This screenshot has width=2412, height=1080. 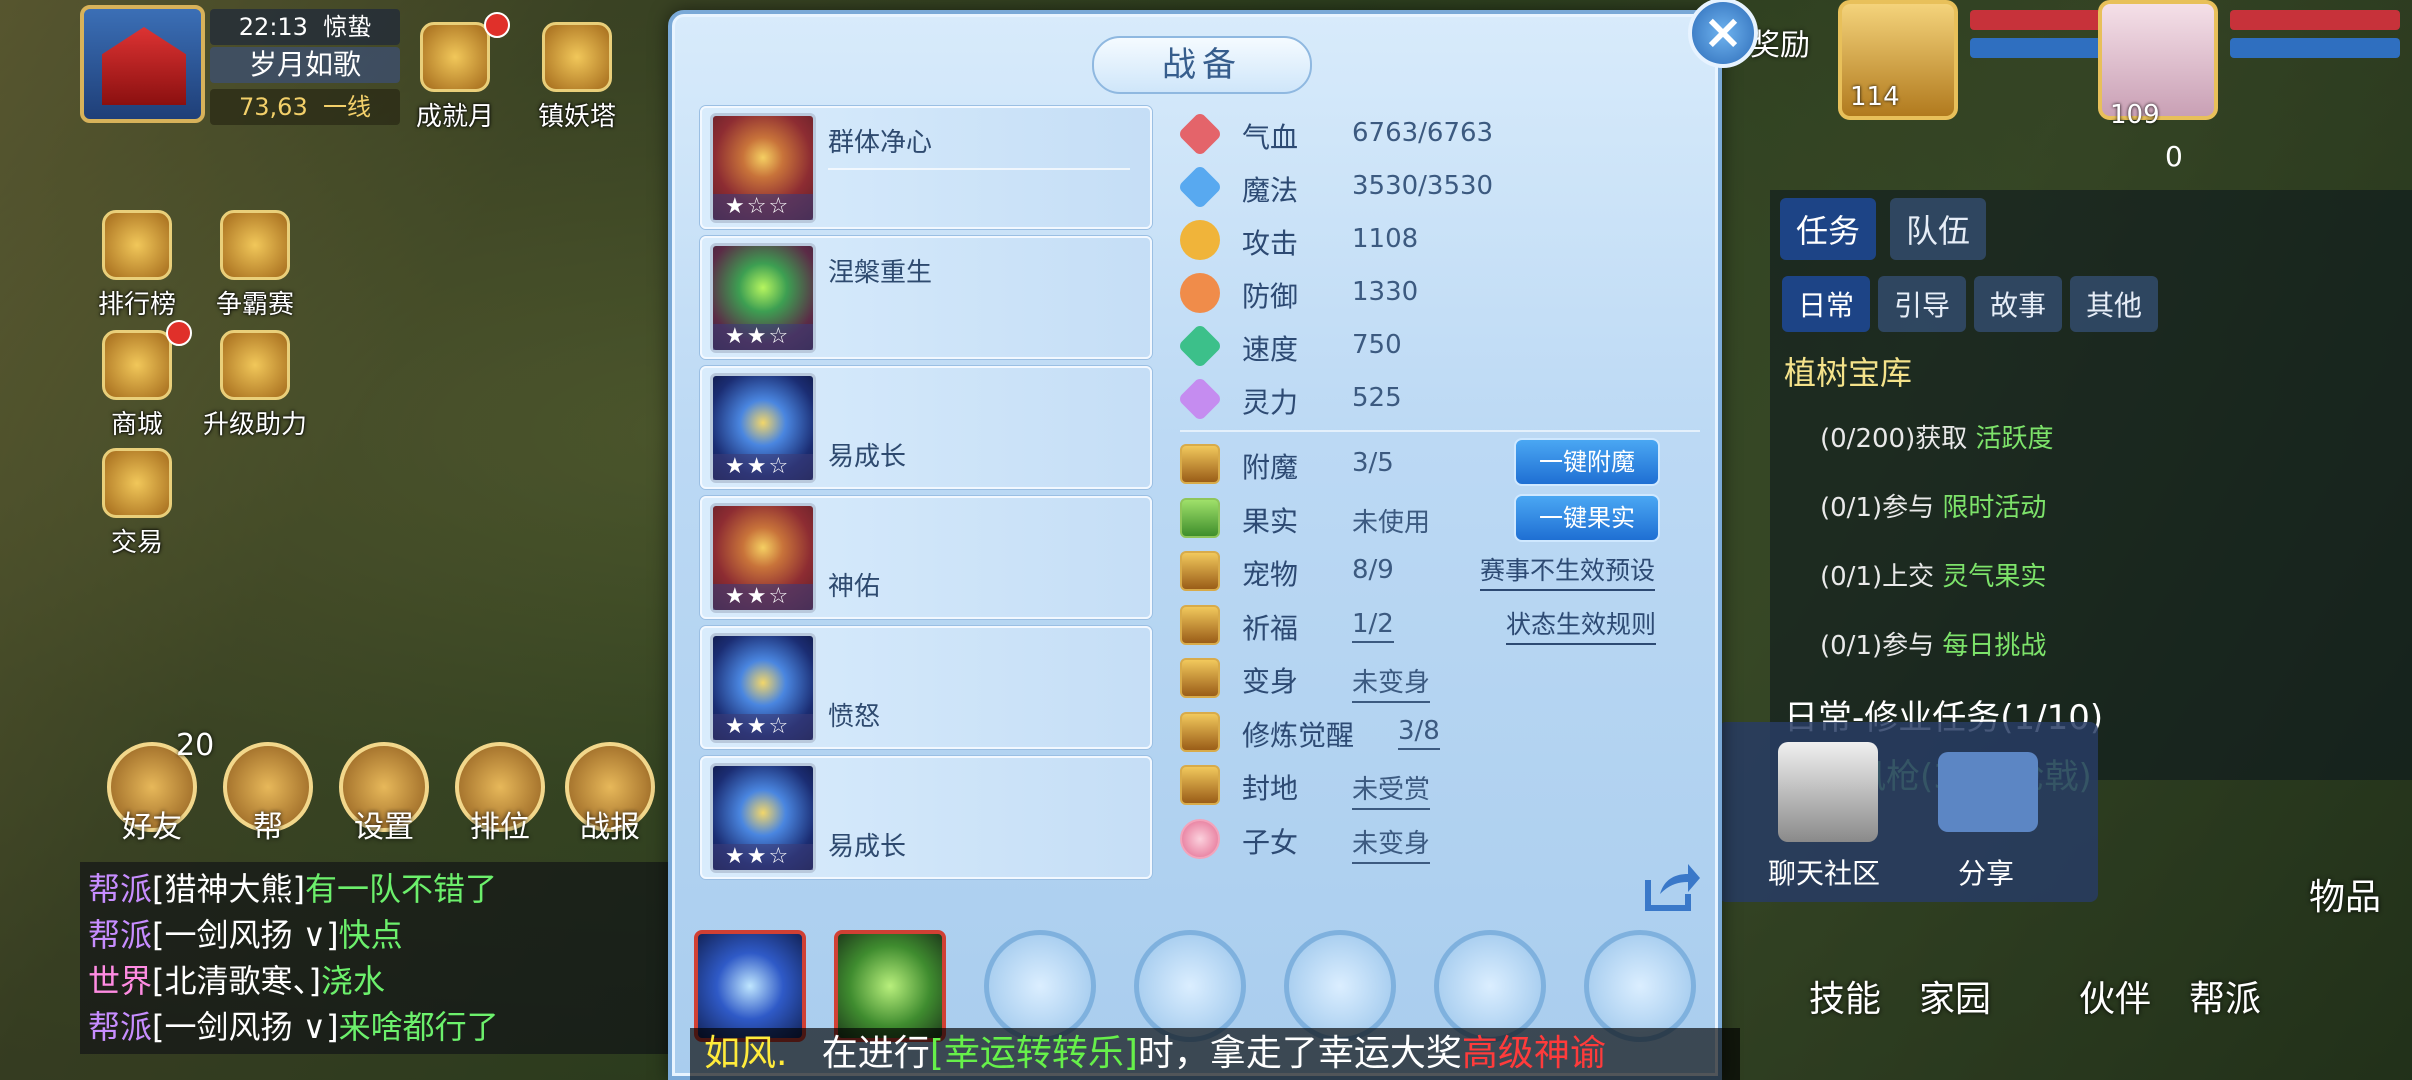 What do you see at coordinates (1440, 624) in the screenshot?
I see `row-blessing: 祈福 1/2 状态生效规则` at bounding box center [1440, 624].